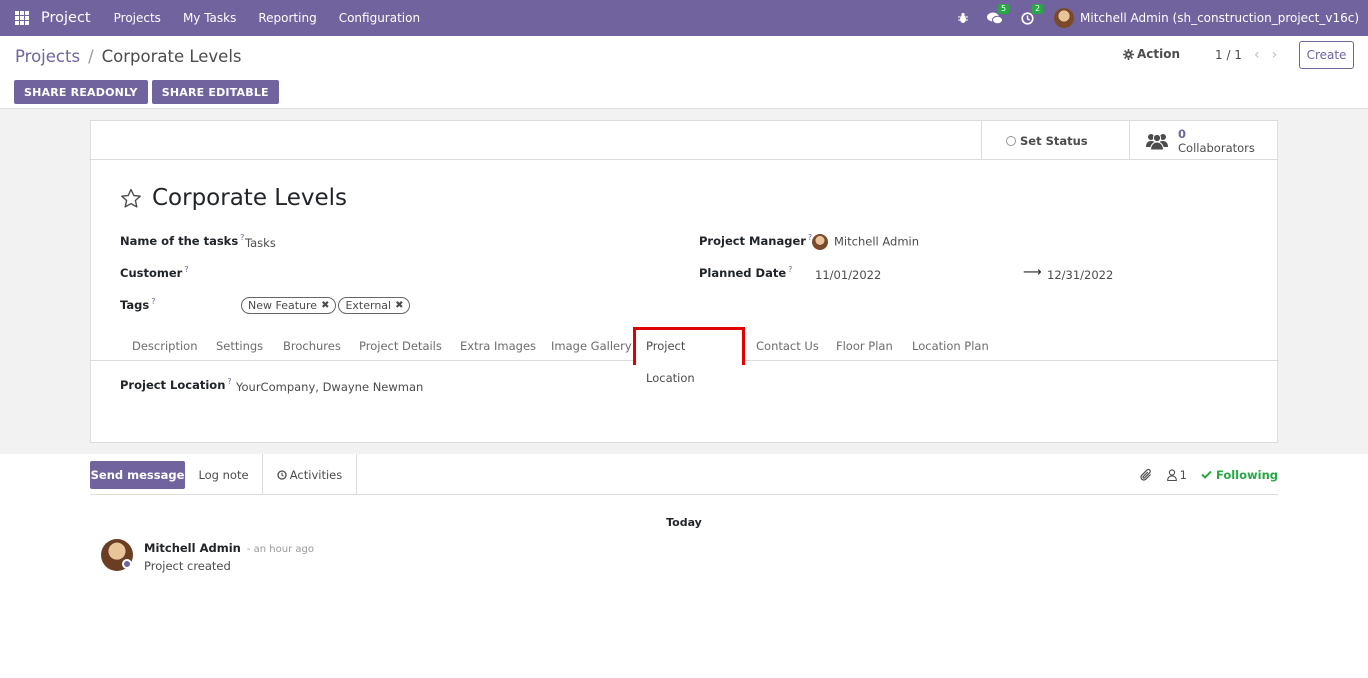  I want to click on menu-configuration: Configuration, so click(379, 18).